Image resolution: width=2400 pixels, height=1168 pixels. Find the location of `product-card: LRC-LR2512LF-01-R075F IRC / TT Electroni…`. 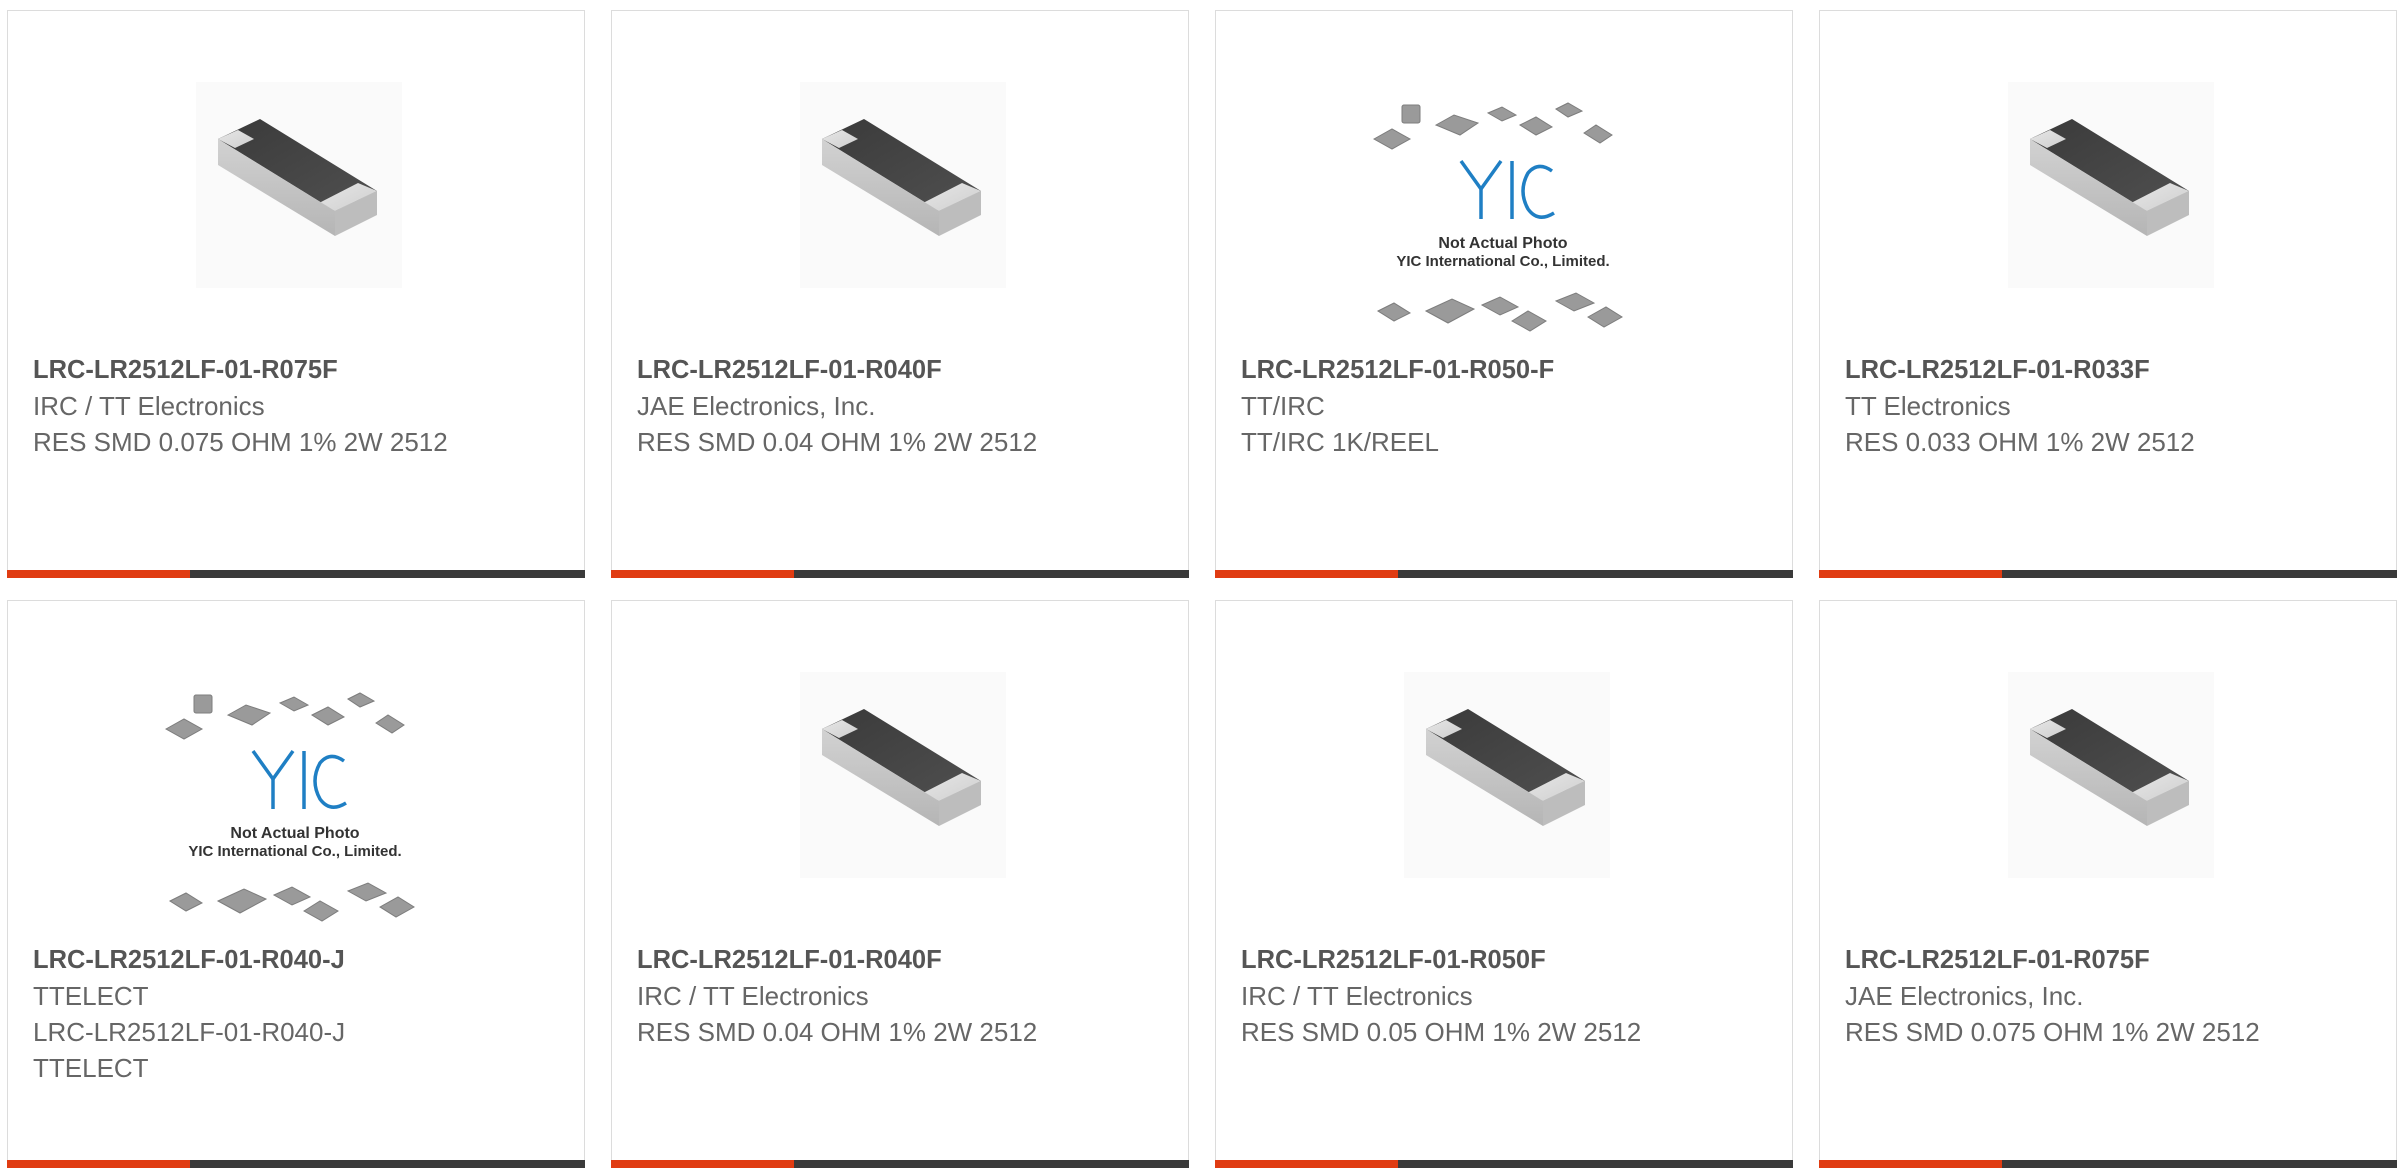

product-card: LRC-LR2512LF-01-R075F IRC / TT Electroni… is located at coordinates (296, 294).